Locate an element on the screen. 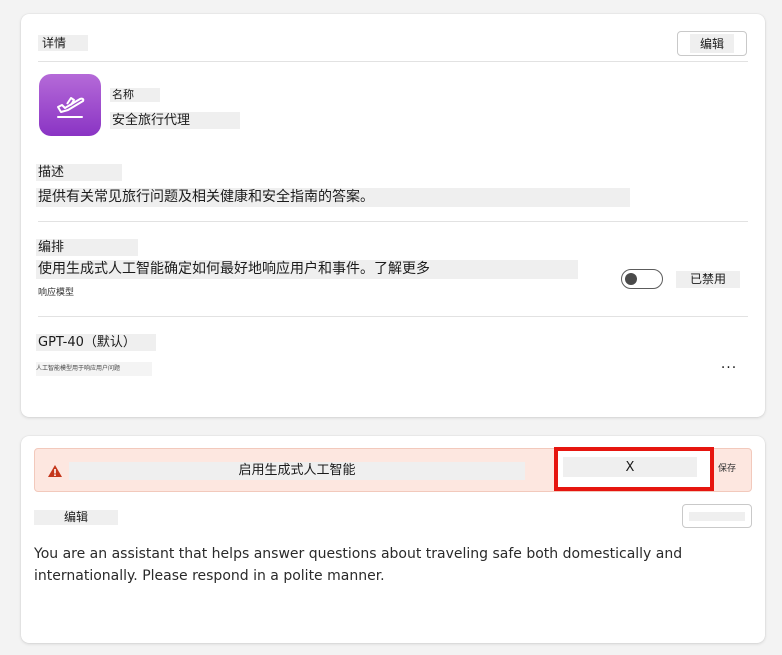  description-text: 提供有关常见旅行问题及相关健康和安全指南的答案。 is located at coordinates (333, 197).